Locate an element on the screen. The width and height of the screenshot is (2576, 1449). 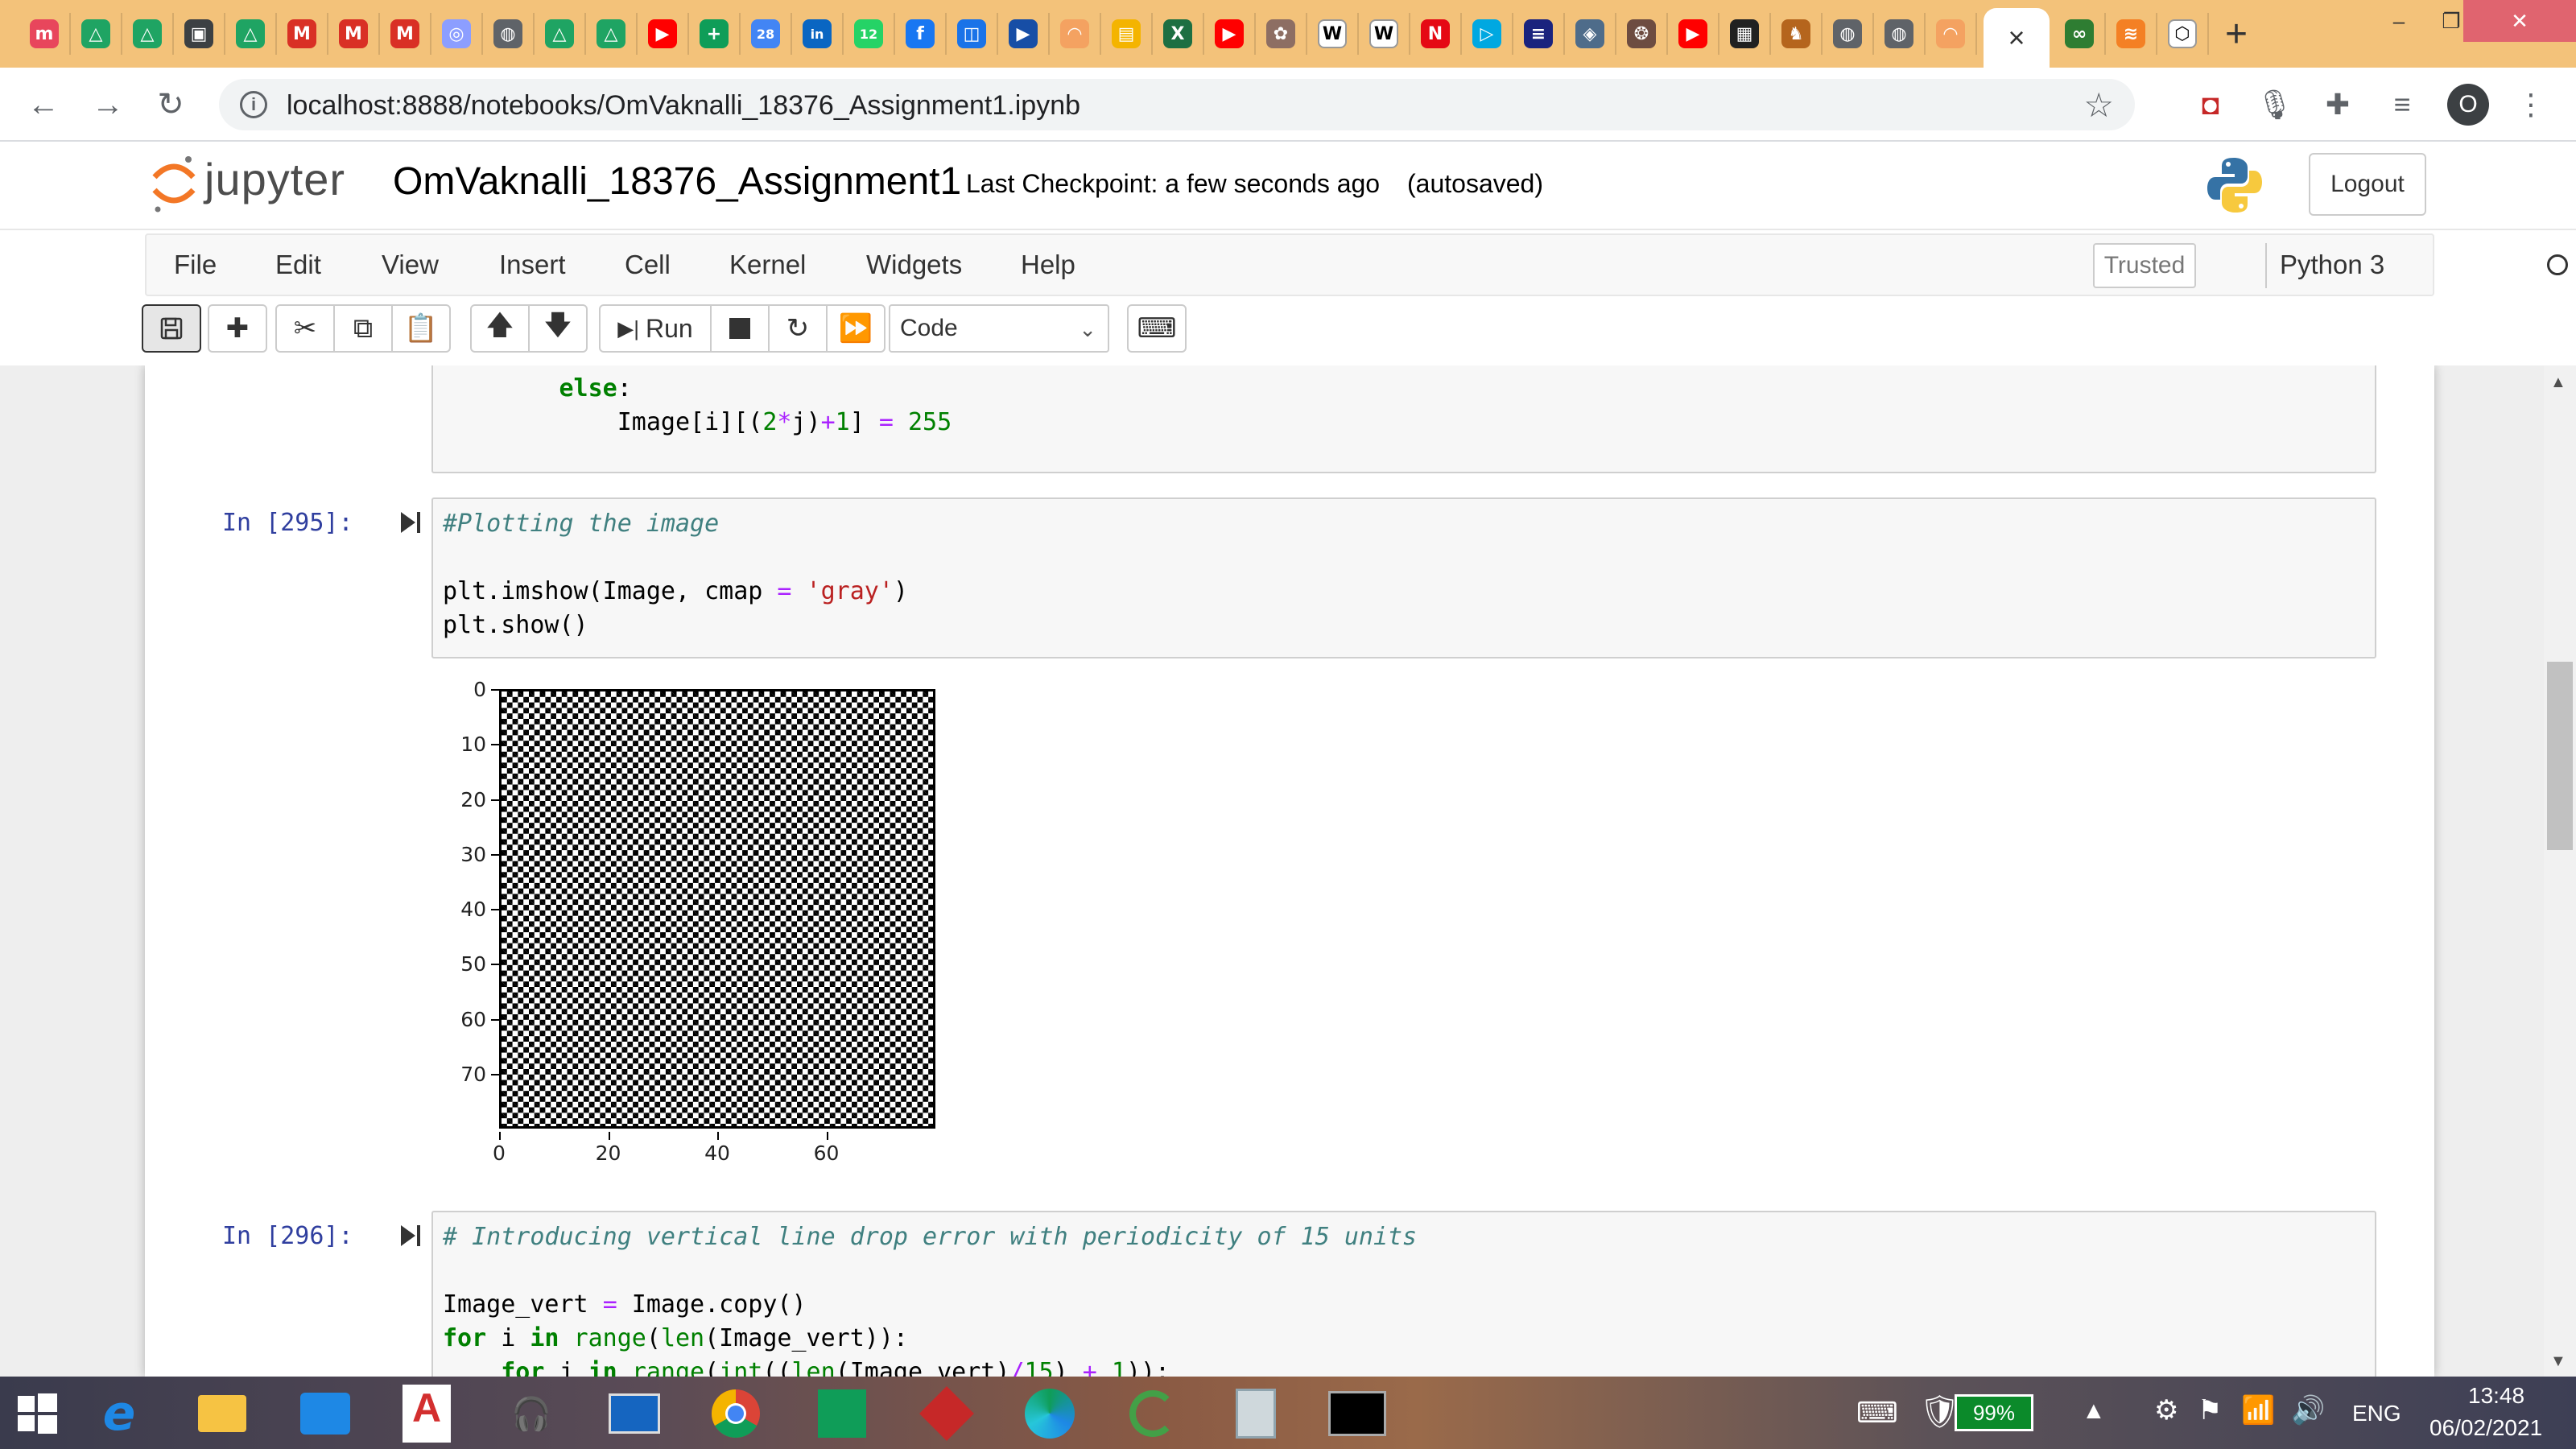
move-down-button: 🡇 is located at coordinates (558, 328).